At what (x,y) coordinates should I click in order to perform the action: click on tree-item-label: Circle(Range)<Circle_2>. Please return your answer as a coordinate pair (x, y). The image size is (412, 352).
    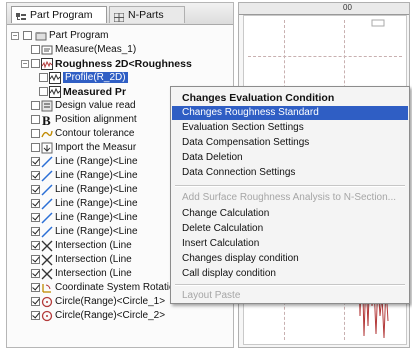
    Looking at the image, I should click on (110, 315).